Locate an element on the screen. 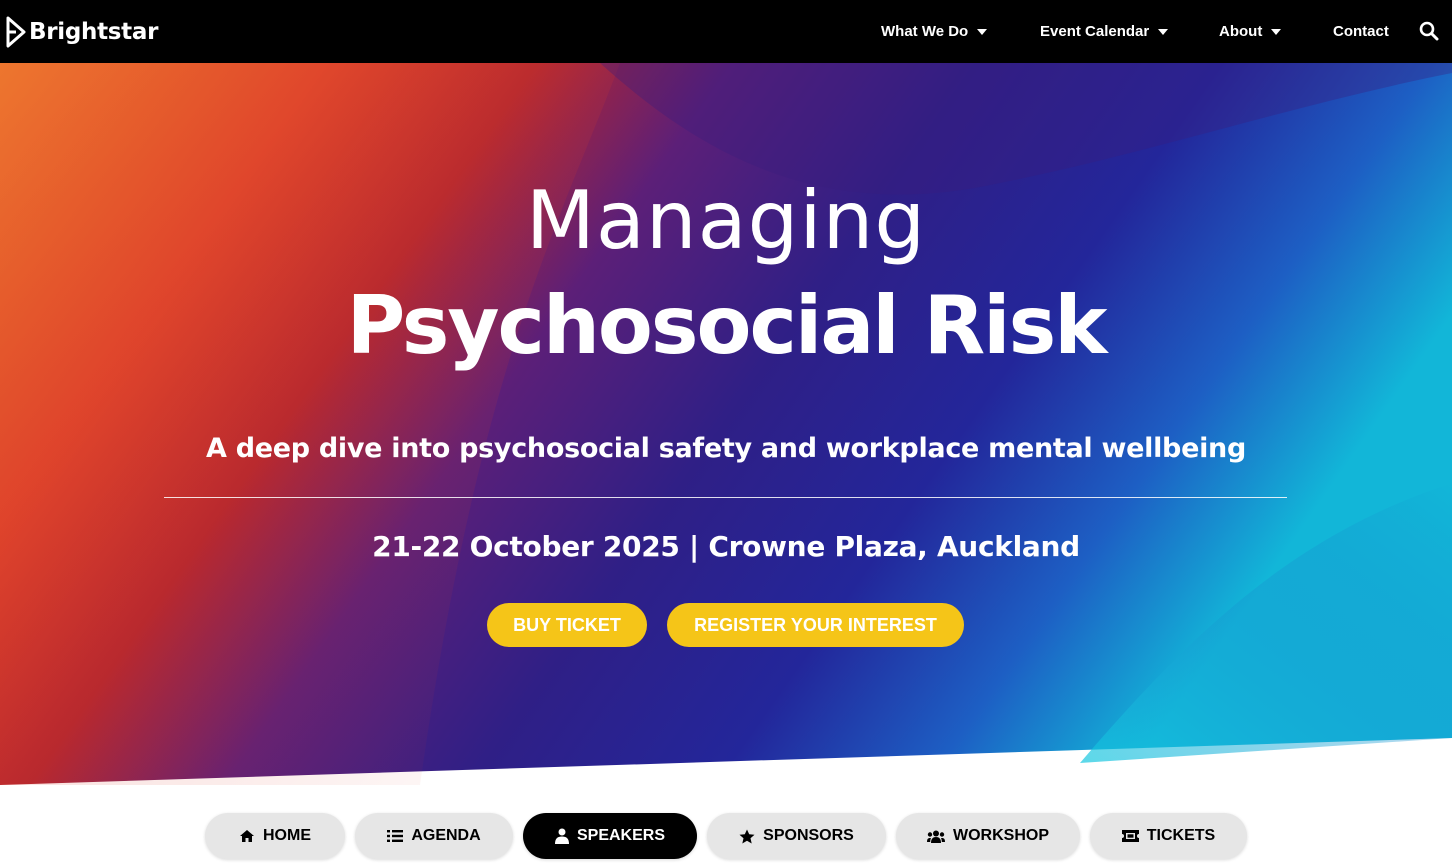 The height and width of the screenshot is (868, 1452). tab-workshop-label: WORKSHOP is located at coordinates (1001, 835).